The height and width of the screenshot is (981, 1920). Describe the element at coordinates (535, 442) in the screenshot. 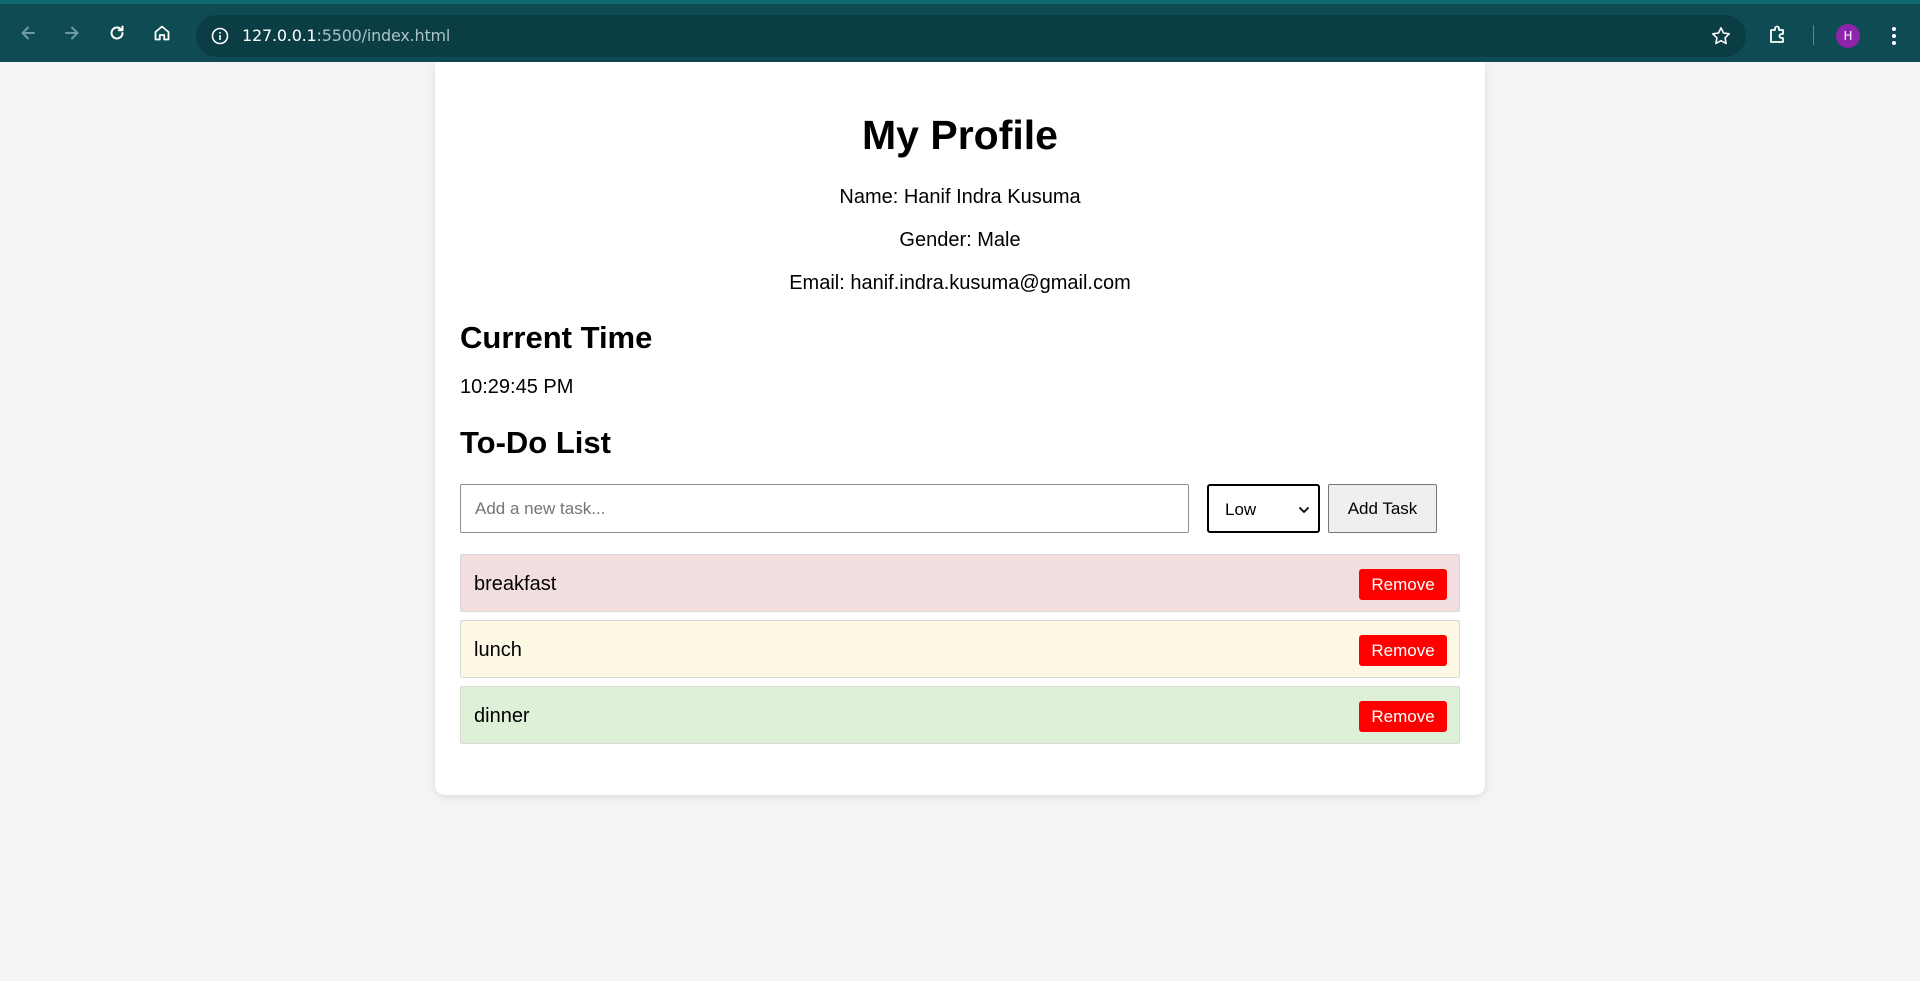

I see `todo-heading: To-Do List` at that location.